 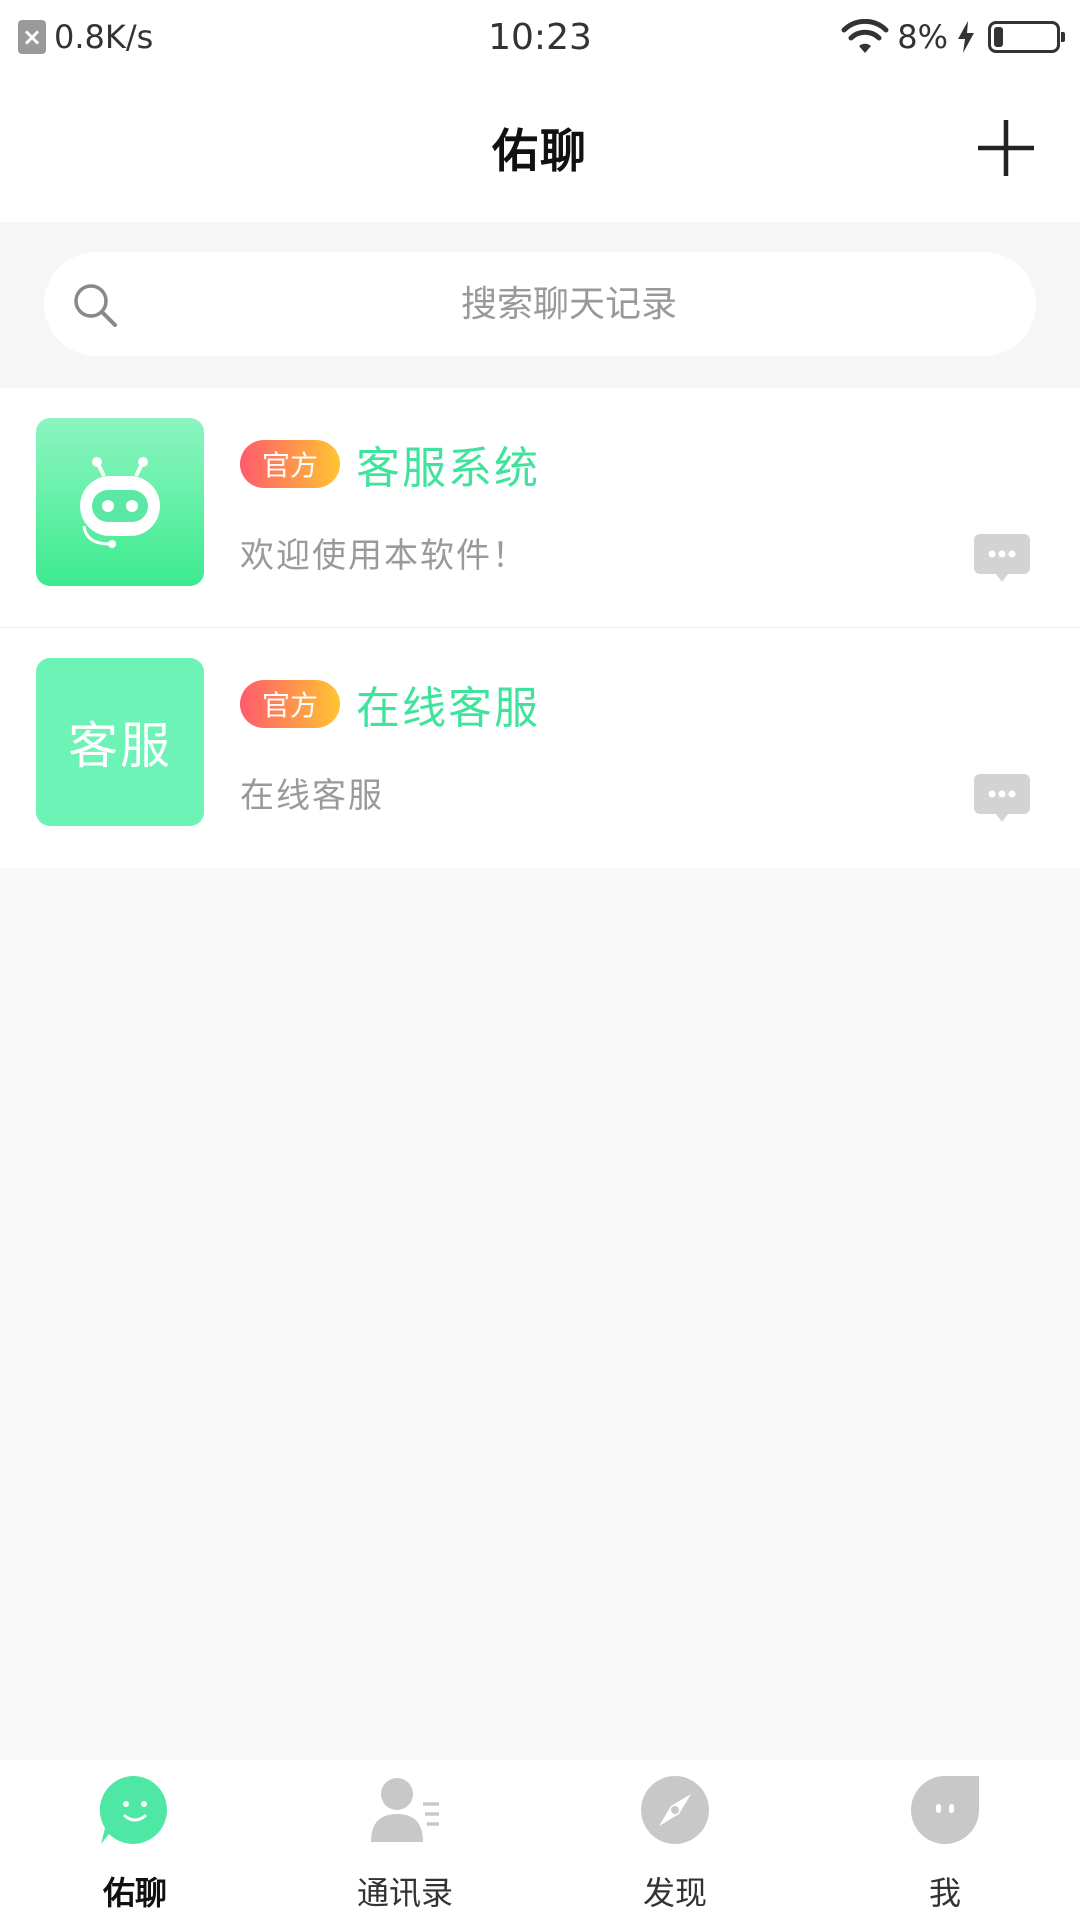 What do you see at coordinates (120, 742) in the screenshot?
I see `text-avatar: 客服` at bounding box center [120, 742].